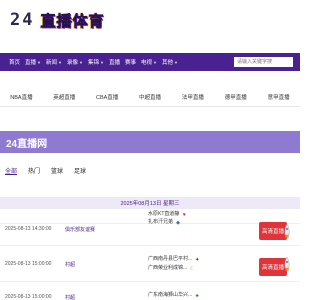 This screenshot has width=320, height=300. What do you see at coordinates (197, 295) in the screenshot?
I see `team-crest-icon: ♣` at bounding box center [197, 295].